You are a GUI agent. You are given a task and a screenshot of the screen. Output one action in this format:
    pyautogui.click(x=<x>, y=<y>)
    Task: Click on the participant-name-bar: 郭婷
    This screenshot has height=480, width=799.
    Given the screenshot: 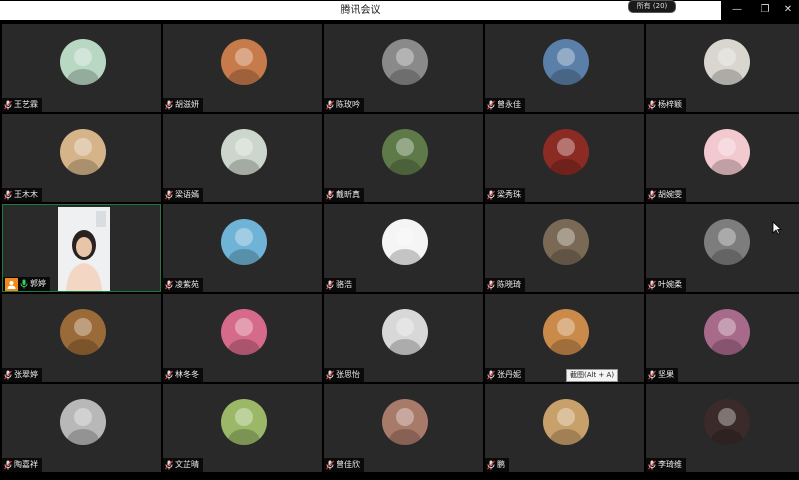 What is the action you would take?
    pyautogui.click(x=26, y=284)
    